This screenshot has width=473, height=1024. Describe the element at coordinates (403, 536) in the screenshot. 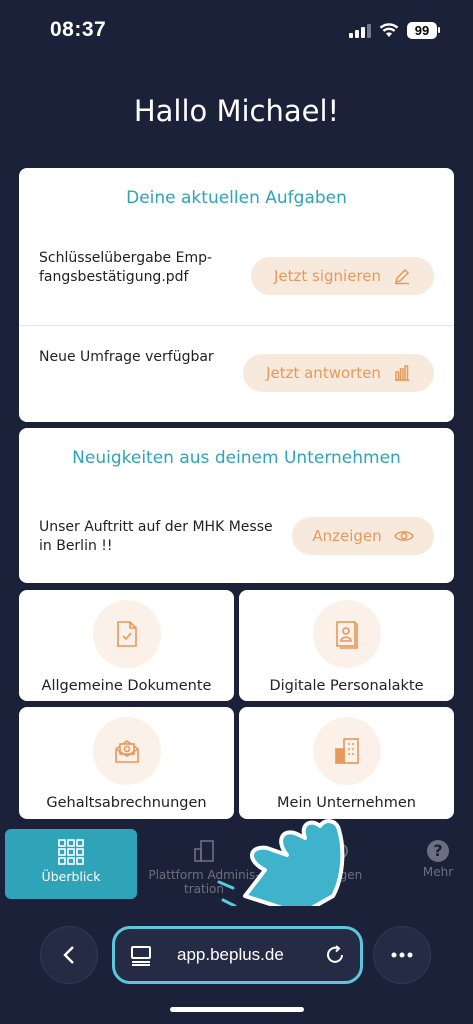

I see `eye-icon` at that location.